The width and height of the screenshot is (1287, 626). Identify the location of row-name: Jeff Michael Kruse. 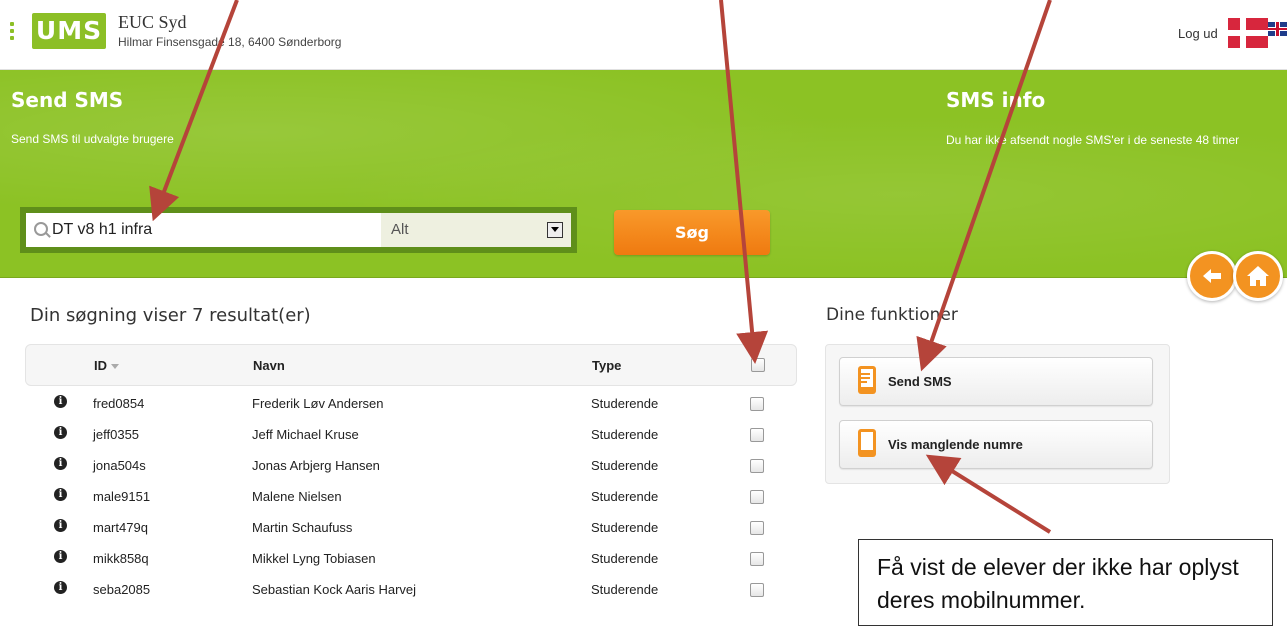
(305, 434).